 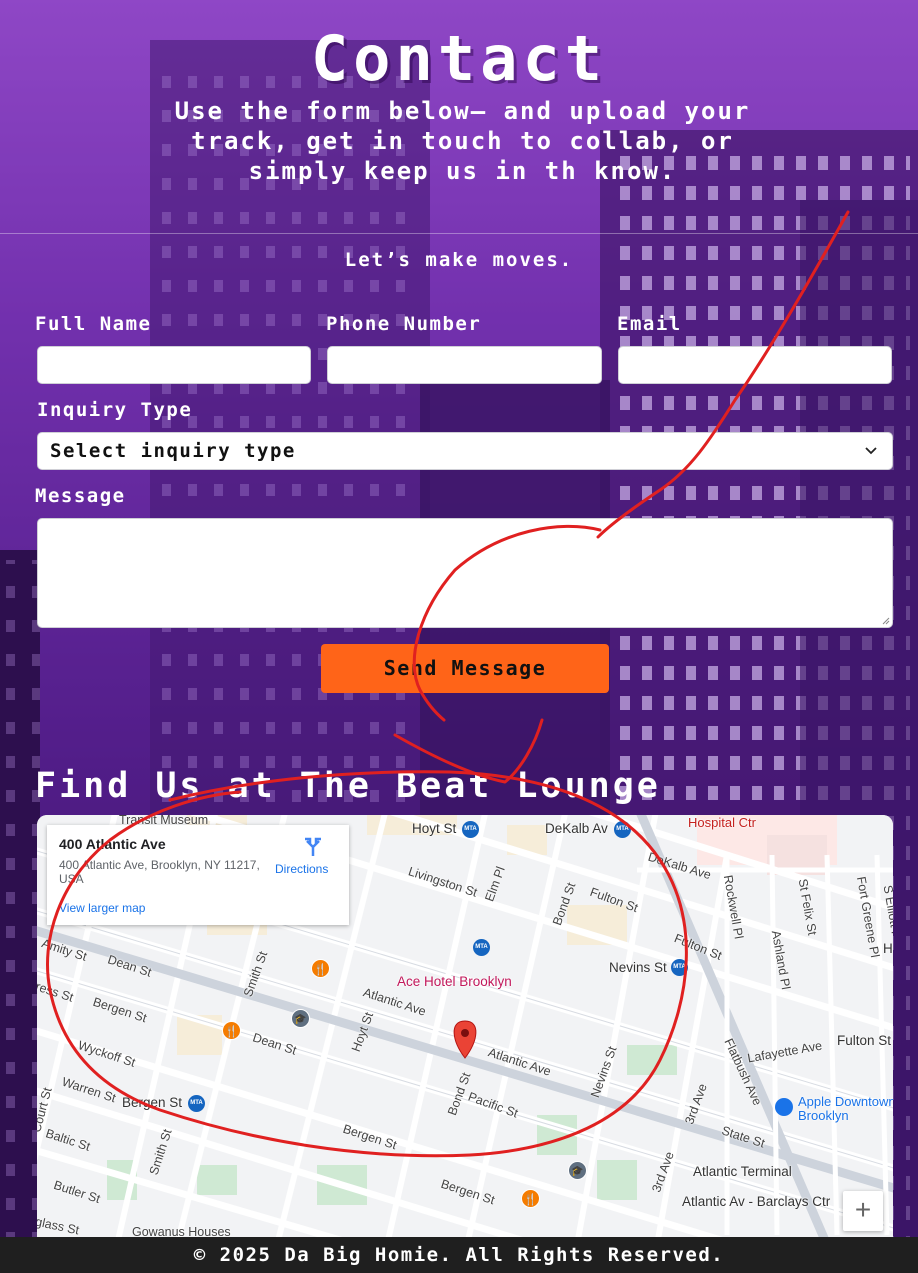 What do you see at coordinates (756, 1201) in the screenshot?
I see `map-label: Atlantic Av - Barclays Ctr` at bounding box center [756, 1201].